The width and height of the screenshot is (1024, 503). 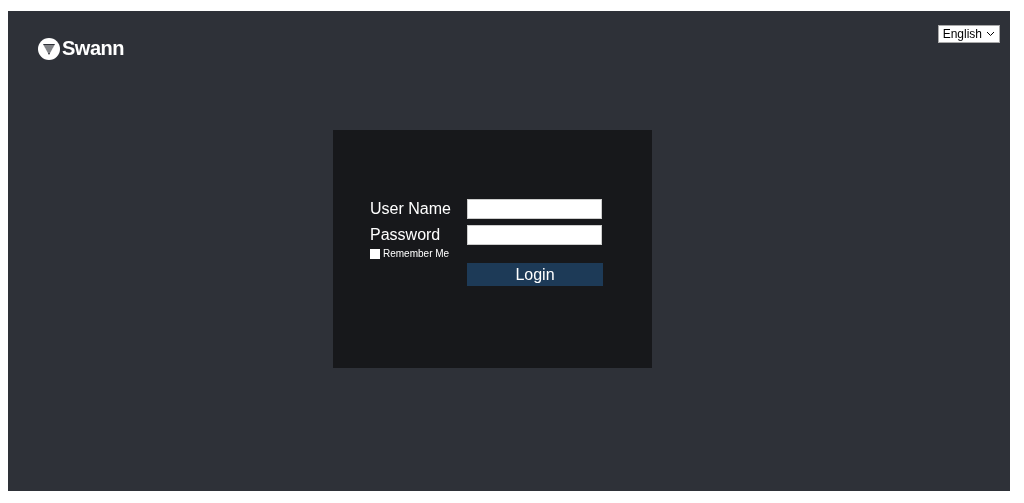 What do you see at coordinates (968, 34) in the screenshot?
I see `language-select: English` at bounding box center [968, 34].